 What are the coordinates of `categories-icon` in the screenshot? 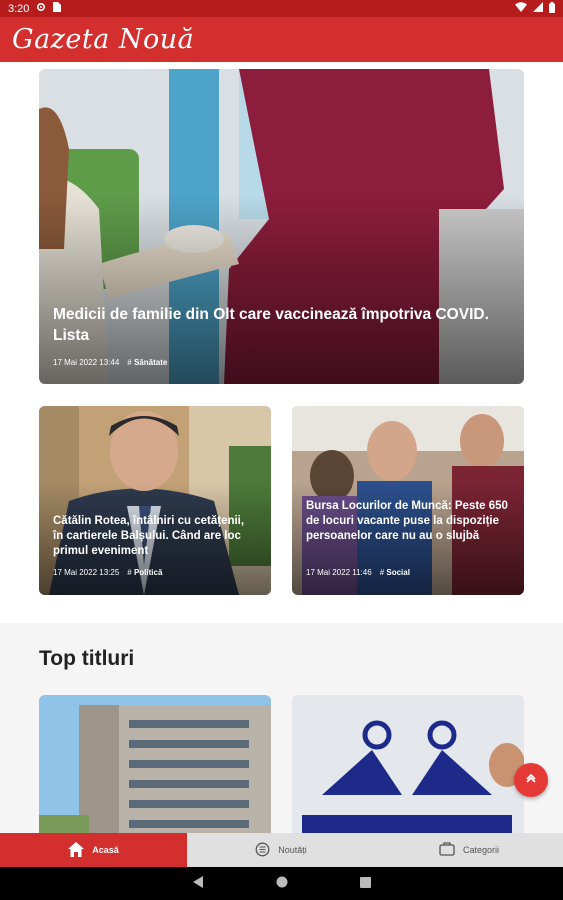 It's located at (447, 850).